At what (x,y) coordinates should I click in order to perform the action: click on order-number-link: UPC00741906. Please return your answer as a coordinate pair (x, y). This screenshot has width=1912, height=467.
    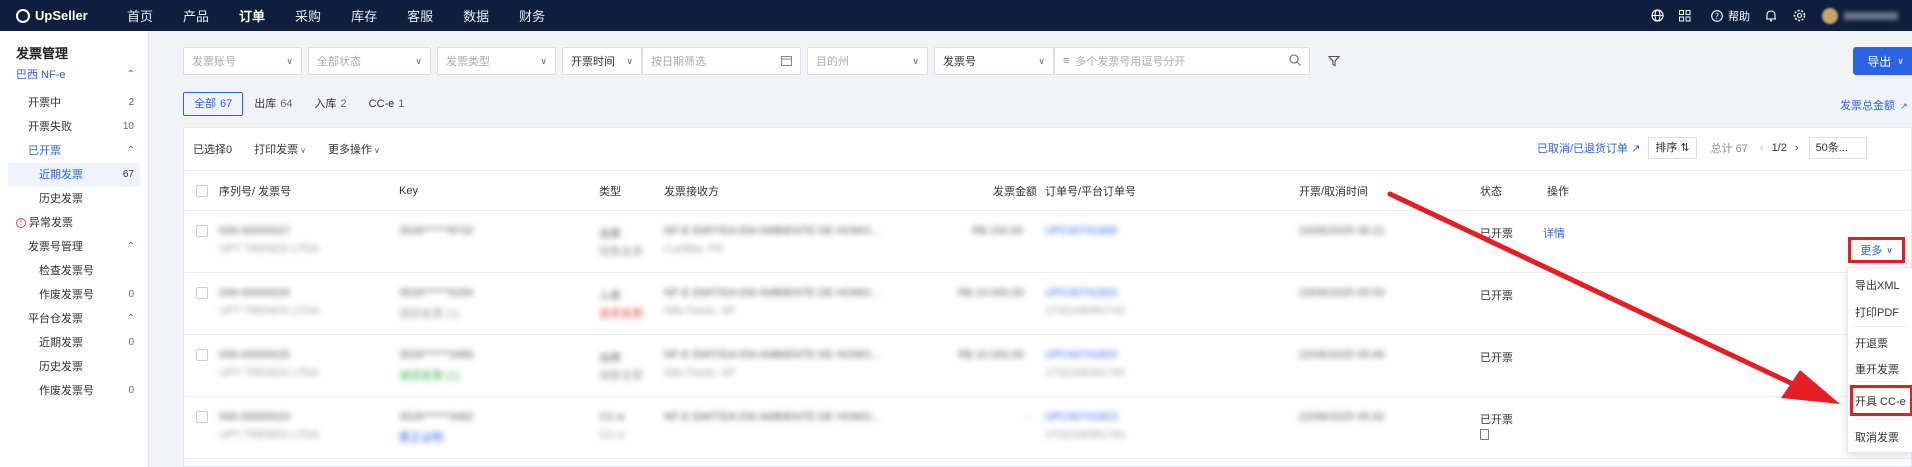
    Looking at the image, I should click on (1081, 231).